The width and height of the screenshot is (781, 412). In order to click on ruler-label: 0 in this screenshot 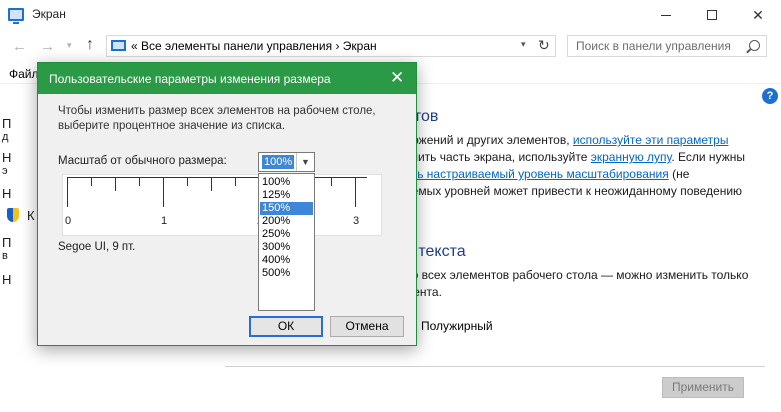, I will do `click(68, 221)`.